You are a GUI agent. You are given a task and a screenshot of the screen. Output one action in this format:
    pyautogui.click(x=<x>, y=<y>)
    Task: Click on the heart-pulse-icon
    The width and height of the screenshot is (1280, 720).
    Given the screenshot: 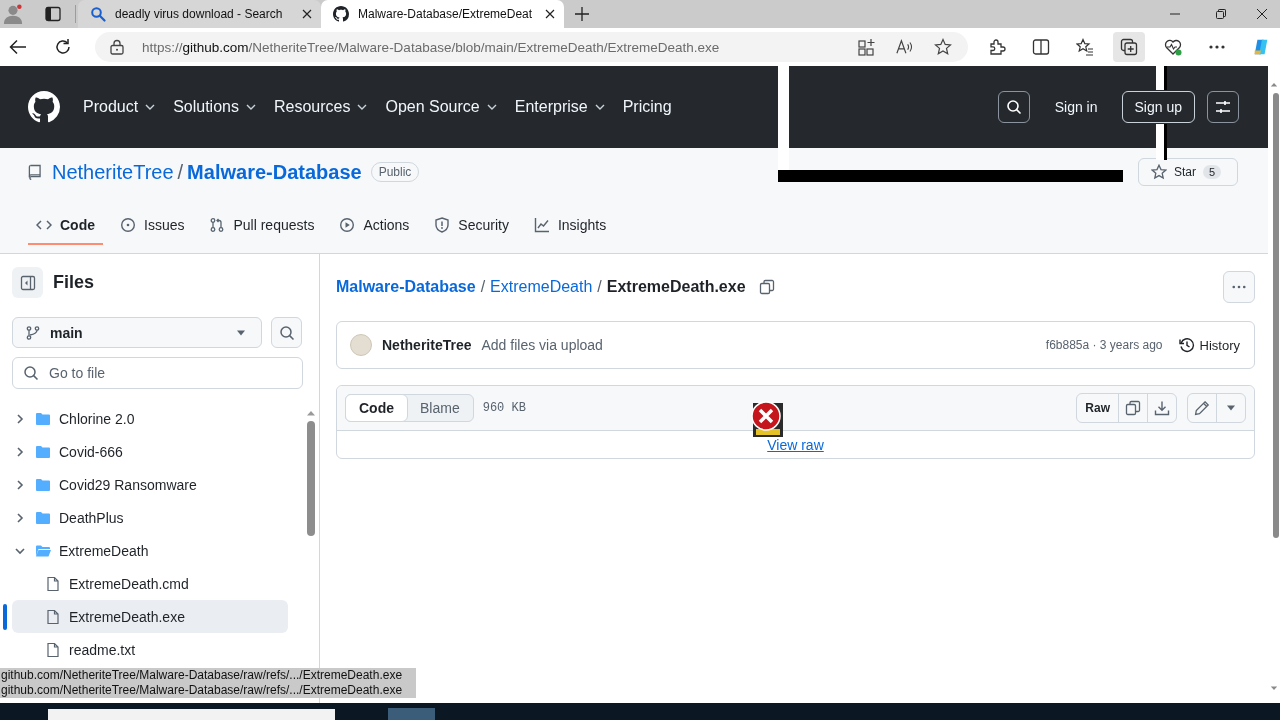 What is the action you would take?
    pyautogui.click(x=1173, y=47)
    